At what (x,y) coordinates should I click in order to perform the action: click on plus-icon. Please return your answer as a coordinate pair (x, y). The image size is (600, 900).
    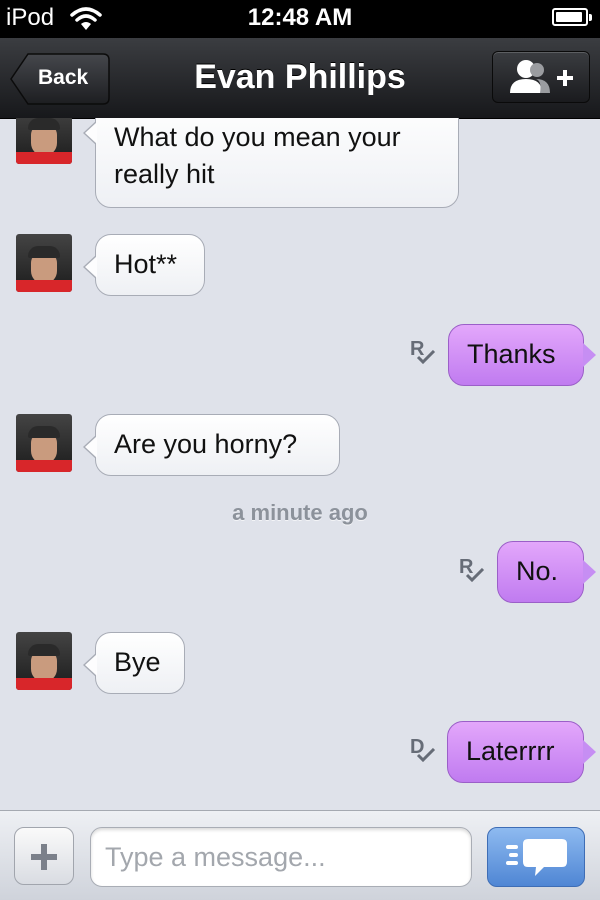
    Looking at the image, I should click on (44, 857).